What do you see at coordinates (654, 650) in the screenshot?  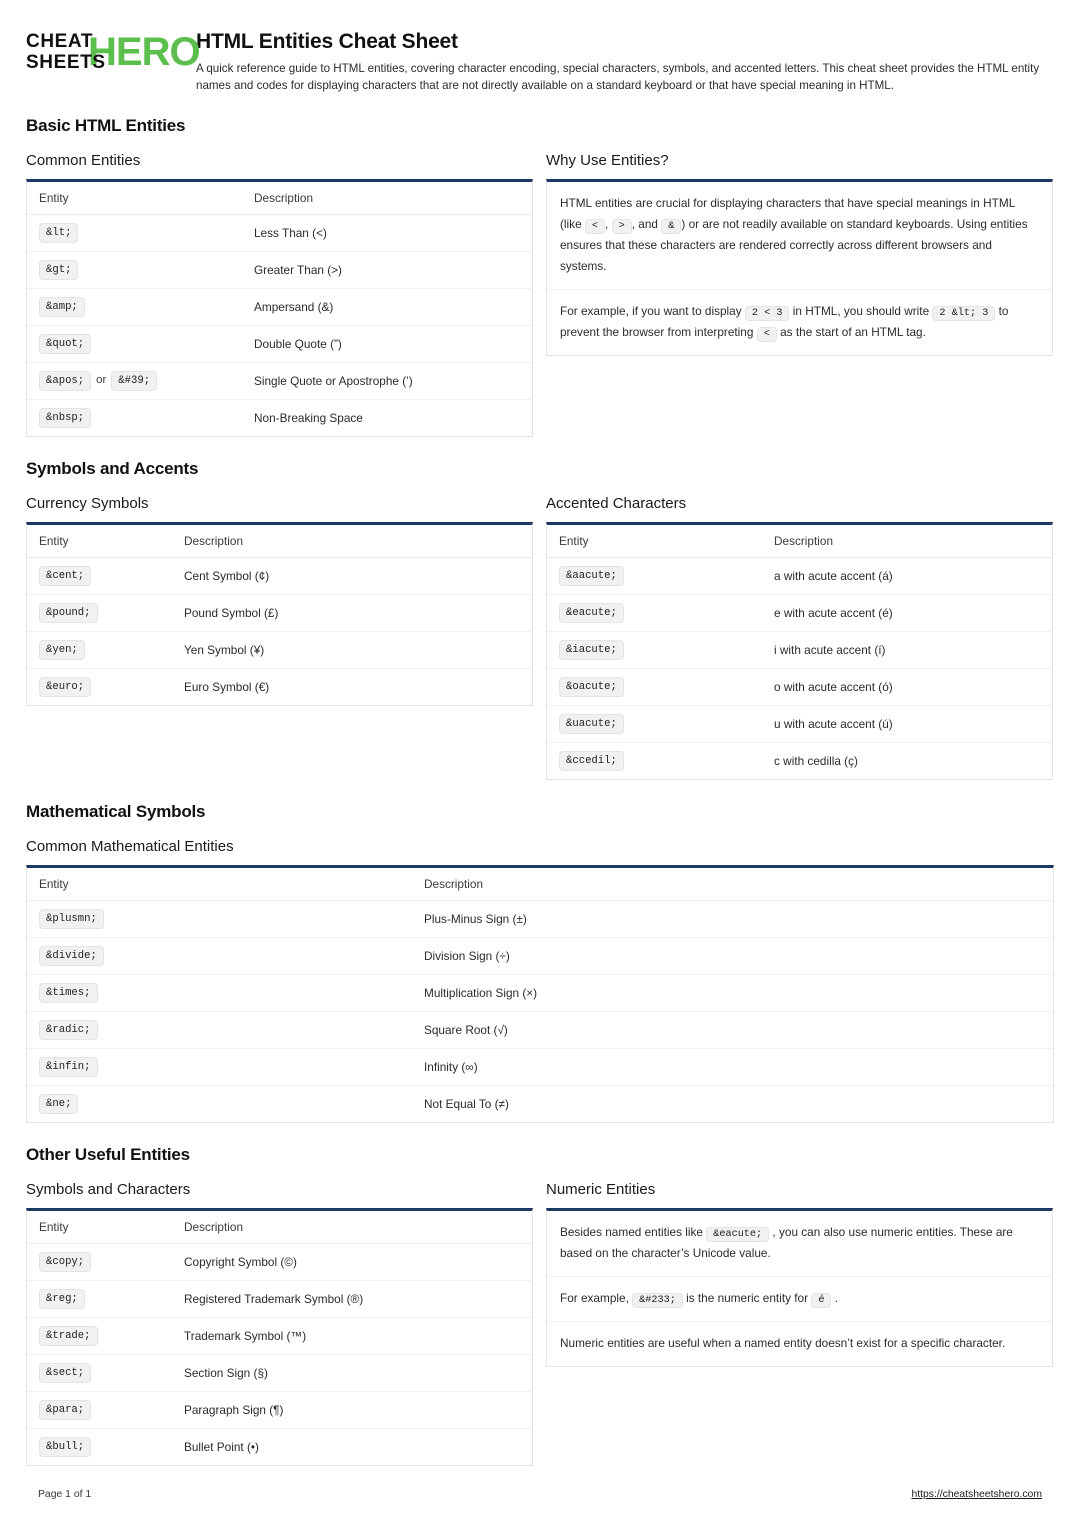 I see `cell-entity: &iacute;` at bounding box center [654, 650].